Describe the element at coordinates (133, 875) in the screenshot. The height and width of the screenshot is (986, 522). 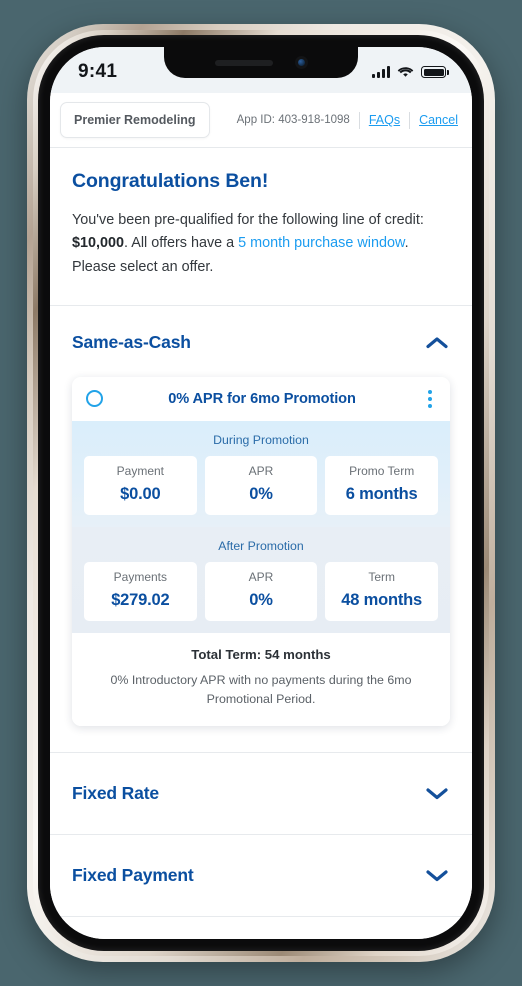
I see `accordion-title: Fixed Payment` at that location.